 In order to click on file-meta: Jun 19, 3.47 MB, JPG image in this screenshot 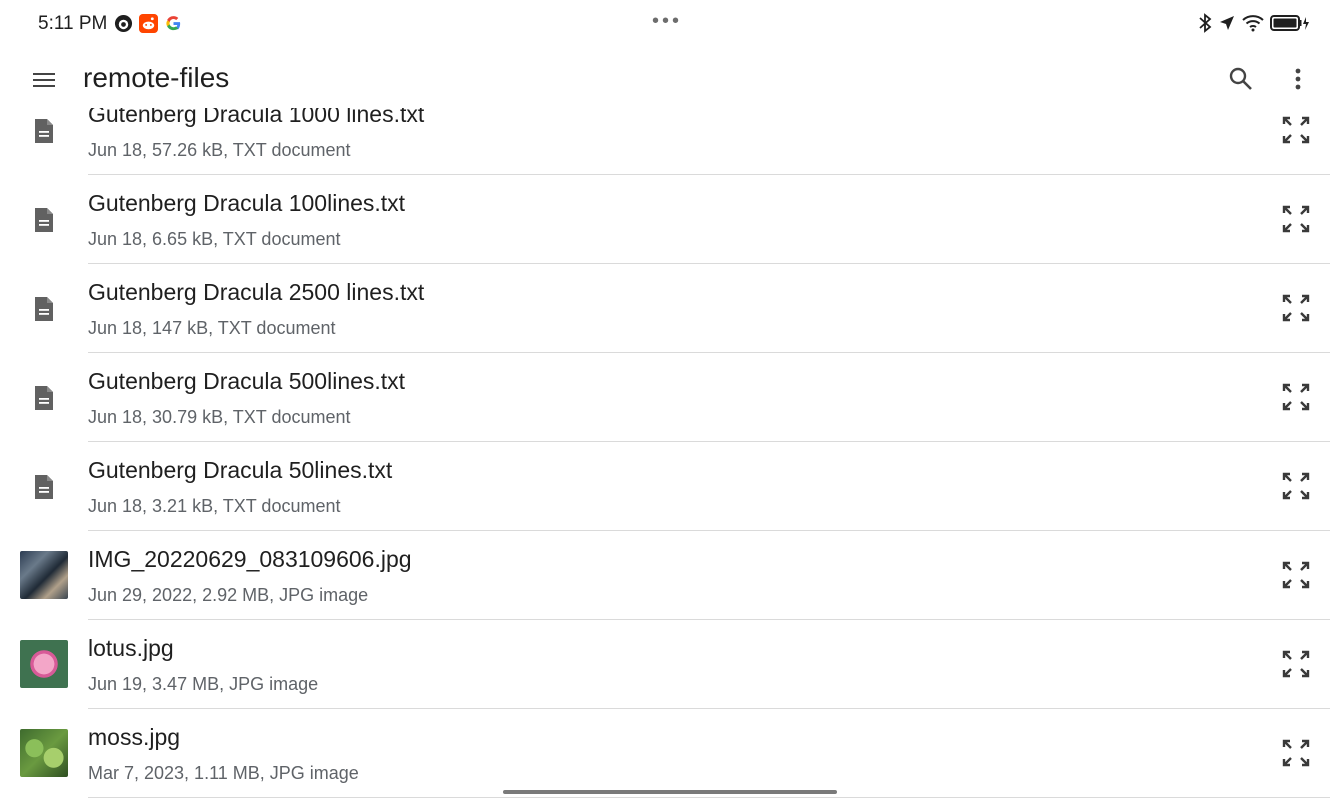, I will do `click(203, 684)`.